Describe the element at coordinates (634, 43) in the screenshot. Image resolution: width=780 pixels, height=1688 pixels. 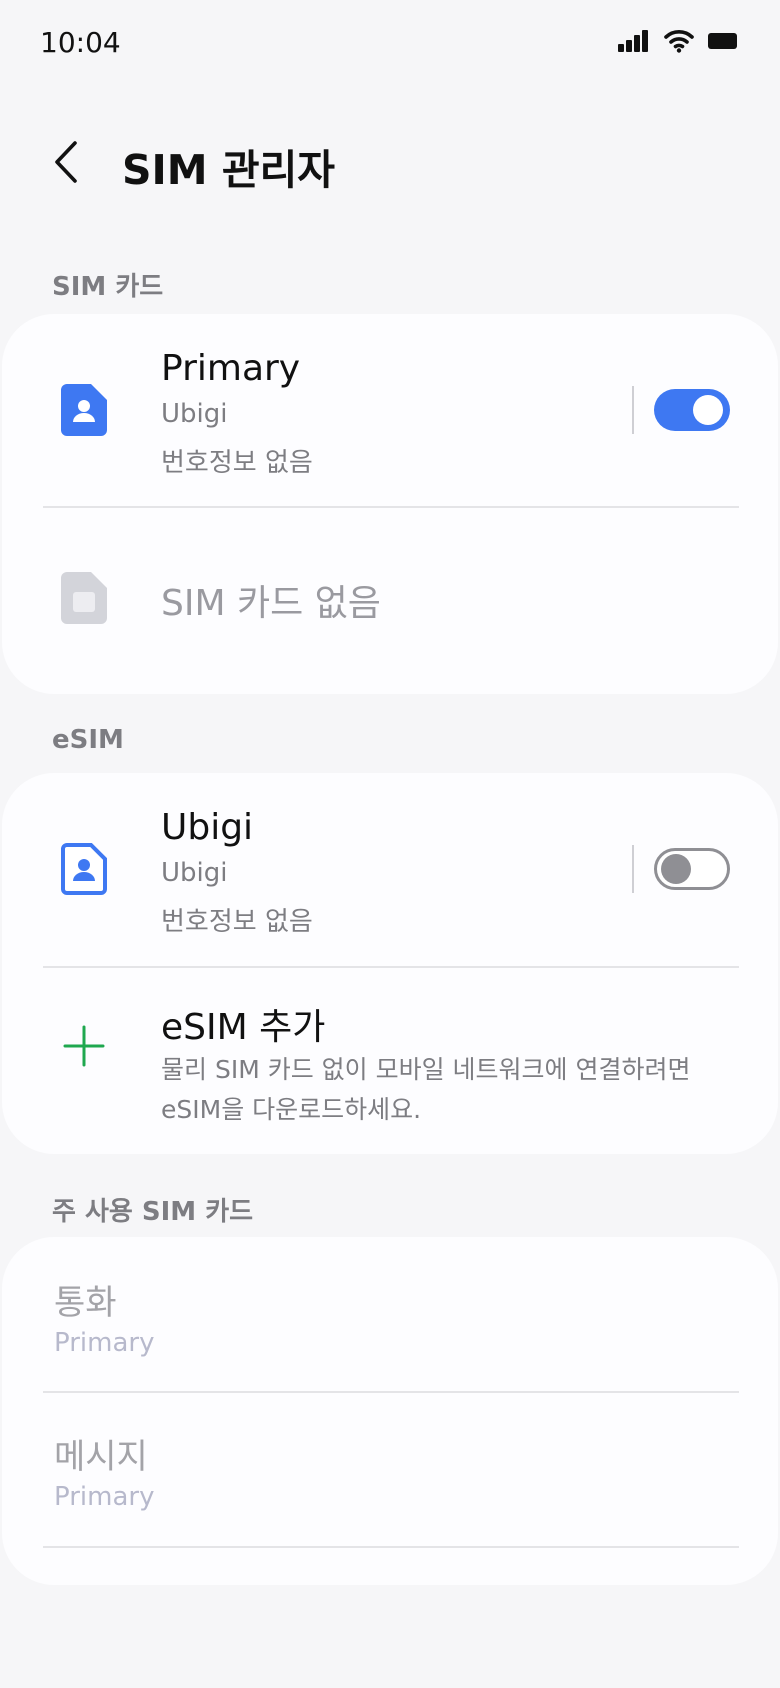
I see `signal-icon` at that location.